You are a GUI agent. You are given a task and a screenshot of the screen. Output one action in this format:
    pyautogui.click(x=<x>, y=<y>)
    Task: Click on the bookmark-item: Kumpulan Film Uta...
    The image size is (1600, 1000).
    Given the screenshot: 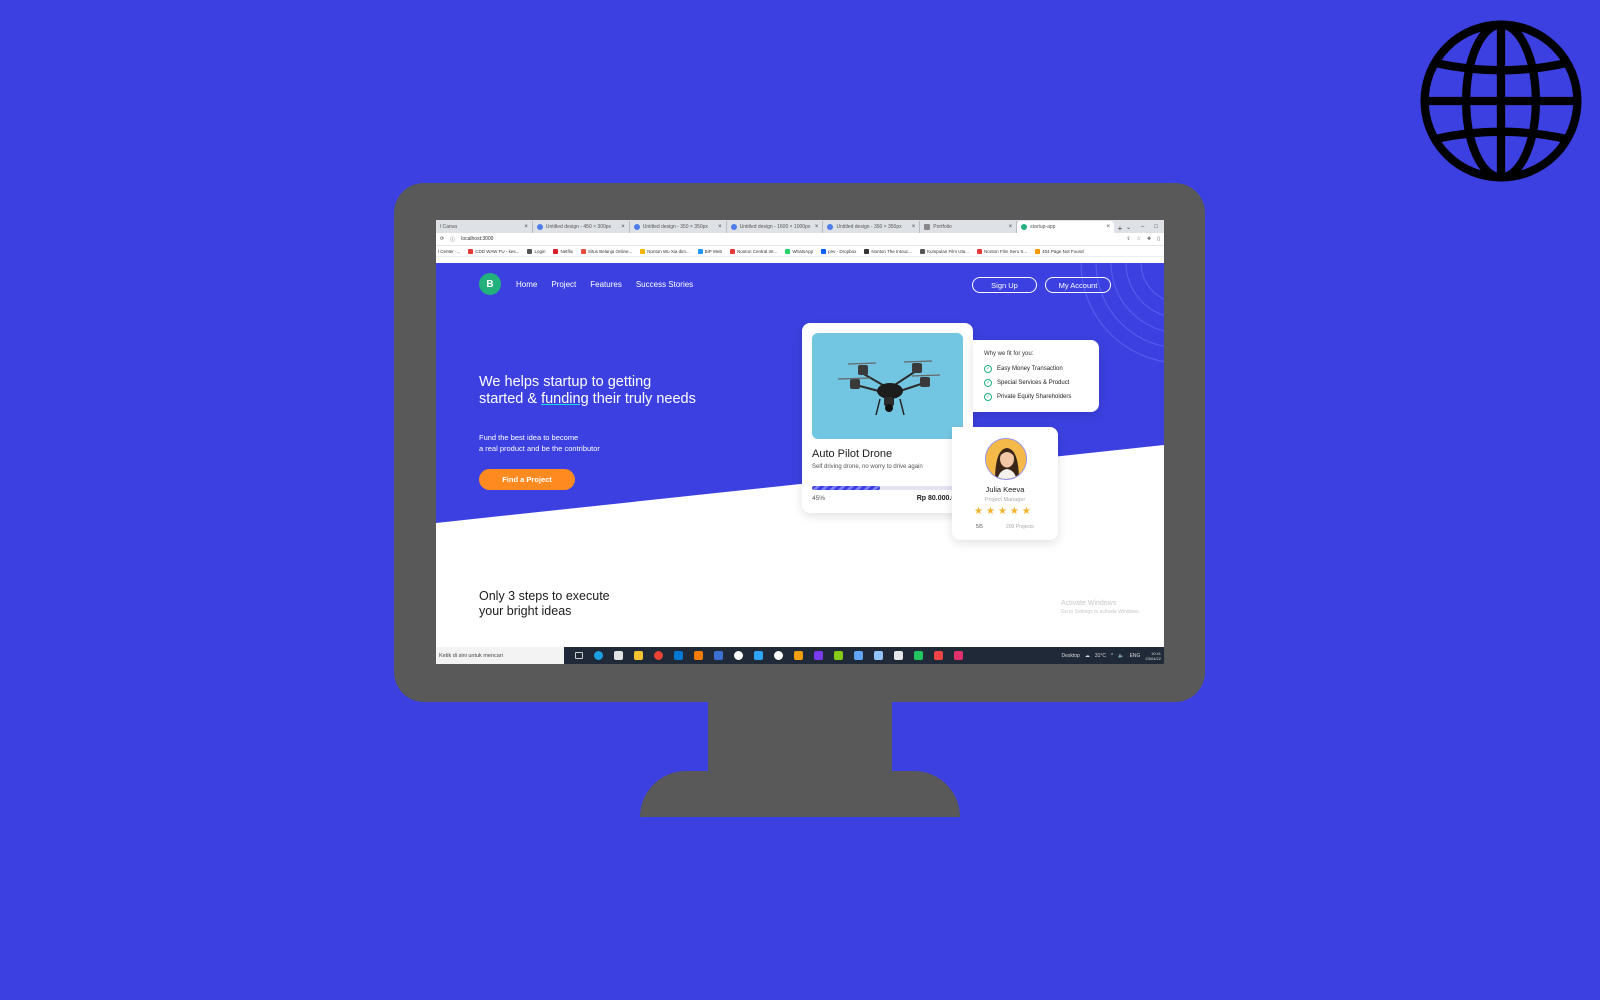 What is the action you would take?
    pyautogui.click(x=945, y=251)
    